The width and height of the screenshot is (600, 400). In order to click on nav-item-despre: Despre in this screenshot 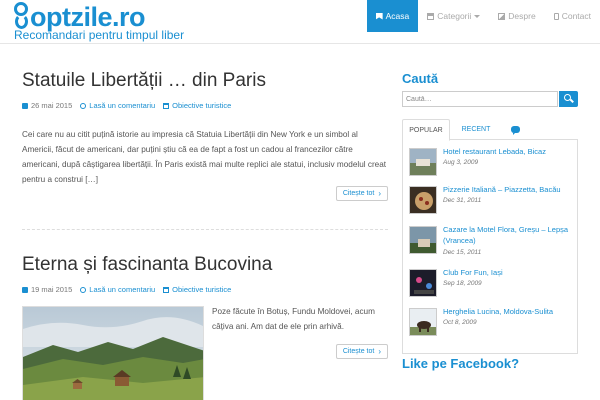, I will do `click(516, 16)`.